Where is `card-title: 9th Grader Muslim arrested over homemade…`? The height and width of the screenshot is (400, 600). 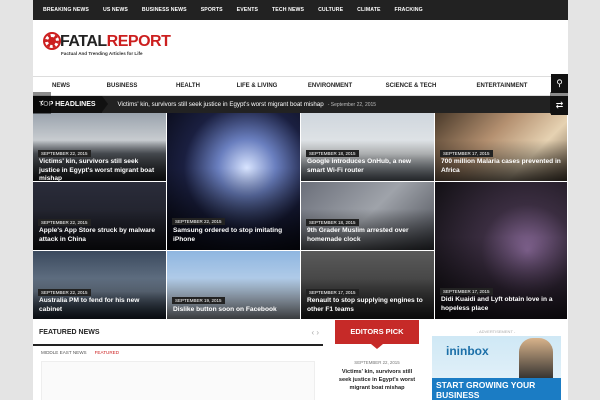 card-title: 9th Grader Muslim arrested over homemade… is located at coordinates (367, 235).